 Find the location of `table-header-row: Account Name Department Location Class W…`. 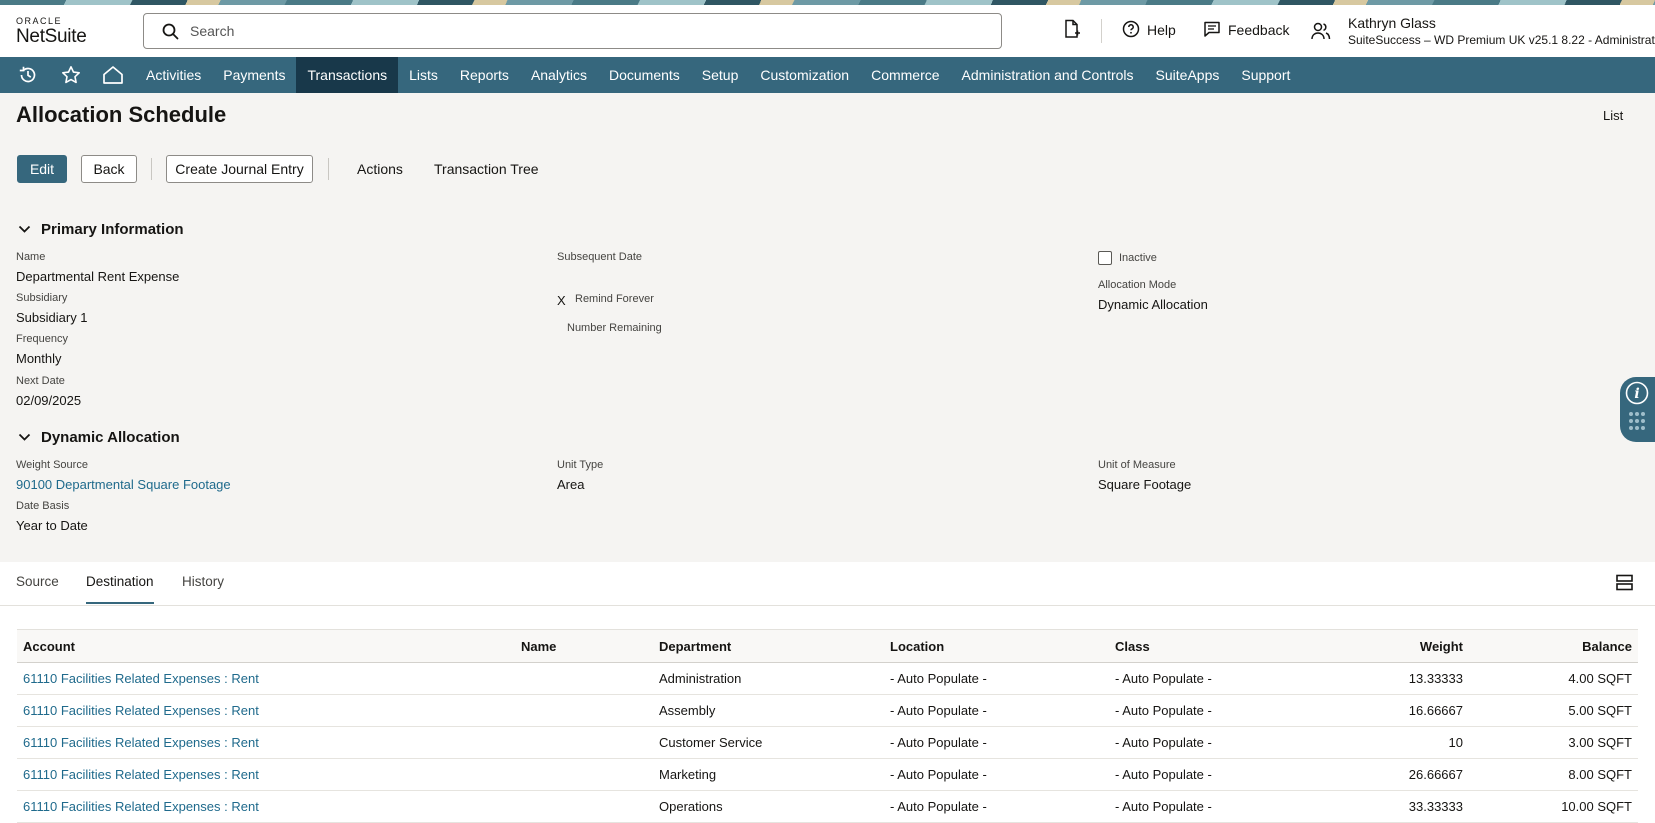

table-header-row: Account Name Department Location Class W… is located at coordinates (827, 646).